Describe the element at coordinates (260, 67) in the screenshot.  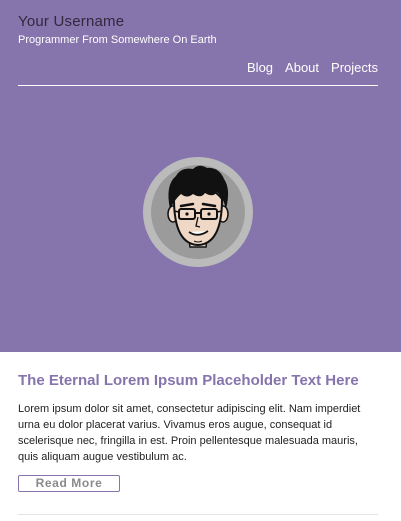
I see `nav-item-blog: Blog` at that location.